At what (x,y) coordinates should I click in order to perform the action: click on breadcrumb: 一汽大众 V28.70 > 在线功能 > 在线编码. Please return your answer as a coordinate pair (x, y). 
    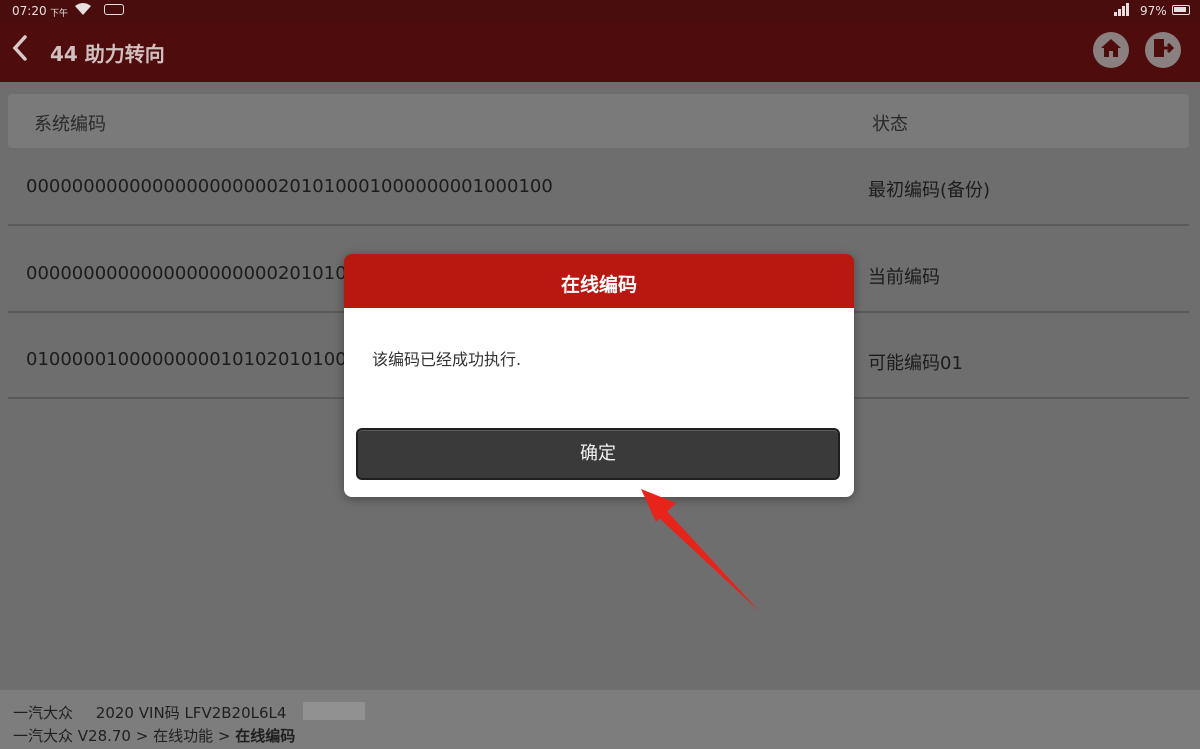
    Looking at the image, I should click on (154, 735).